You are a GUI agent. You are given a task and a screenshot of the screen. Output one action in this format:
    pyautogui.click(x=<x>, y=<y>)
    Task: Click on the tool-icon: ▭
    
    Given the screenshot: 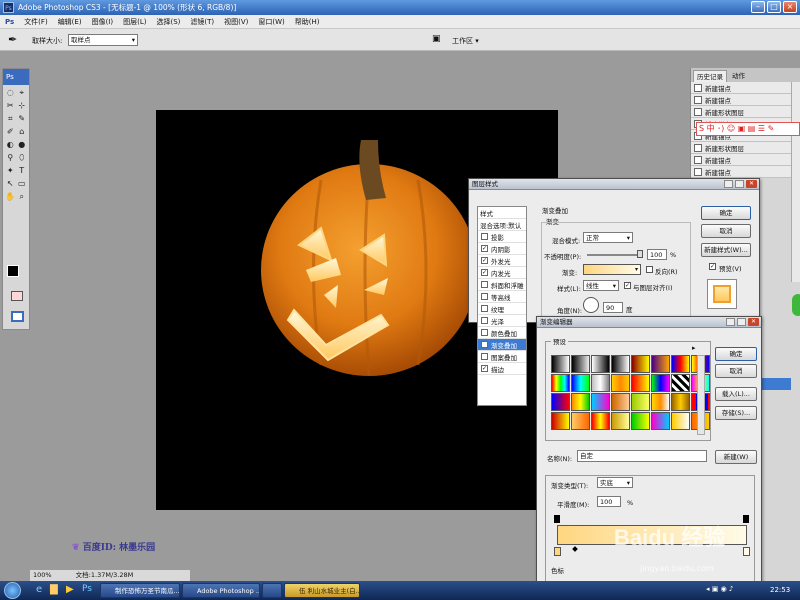 What is the action you would take?
    pyautogui.click(x=22, y=184)
    